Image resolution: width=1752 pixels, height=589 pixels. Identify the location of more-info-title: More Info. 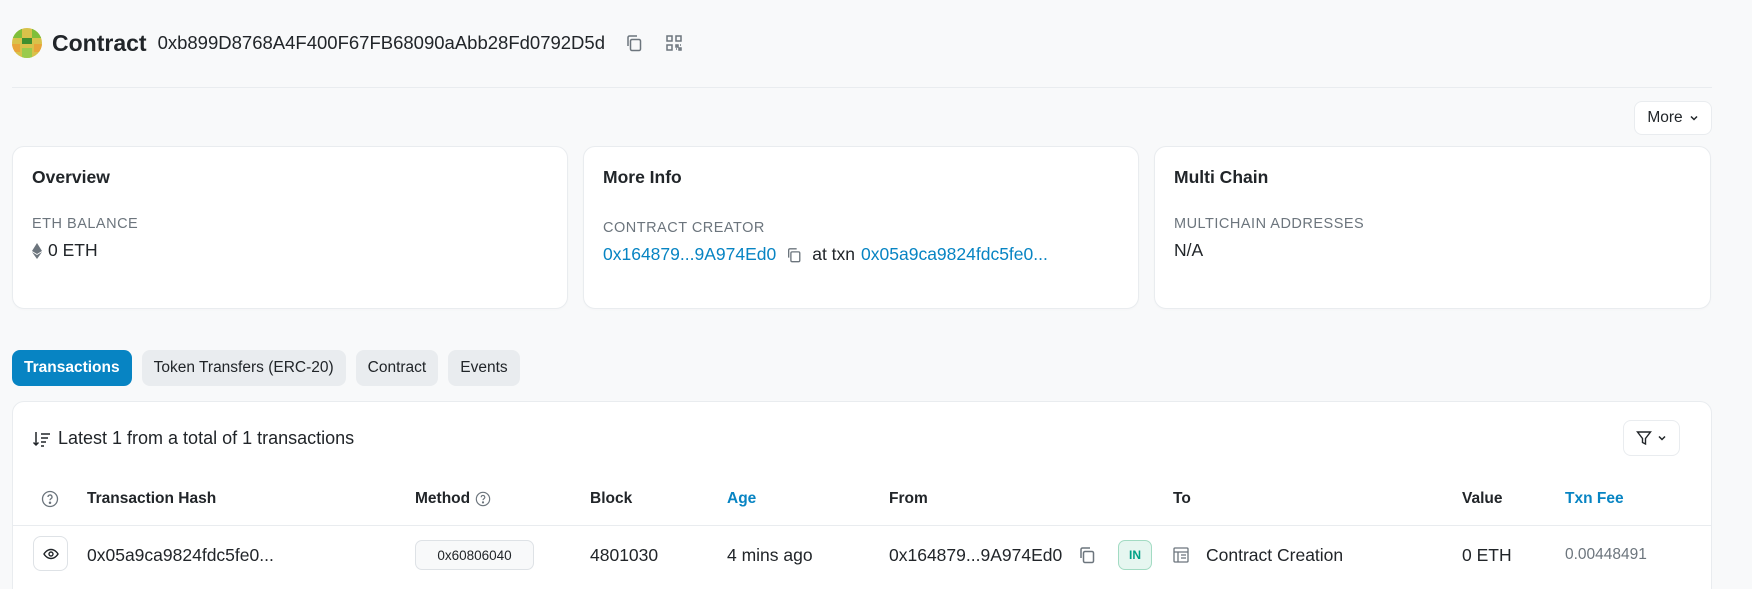
(642, 177).